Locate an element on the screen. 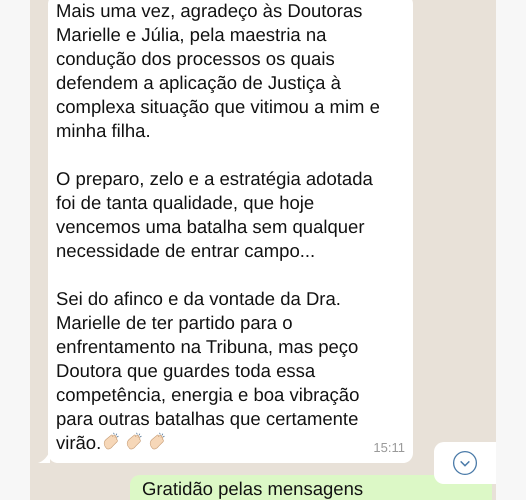 This screenshot has height=500, width=526. message-time: 15:11 is located at coordinates (389, 447).